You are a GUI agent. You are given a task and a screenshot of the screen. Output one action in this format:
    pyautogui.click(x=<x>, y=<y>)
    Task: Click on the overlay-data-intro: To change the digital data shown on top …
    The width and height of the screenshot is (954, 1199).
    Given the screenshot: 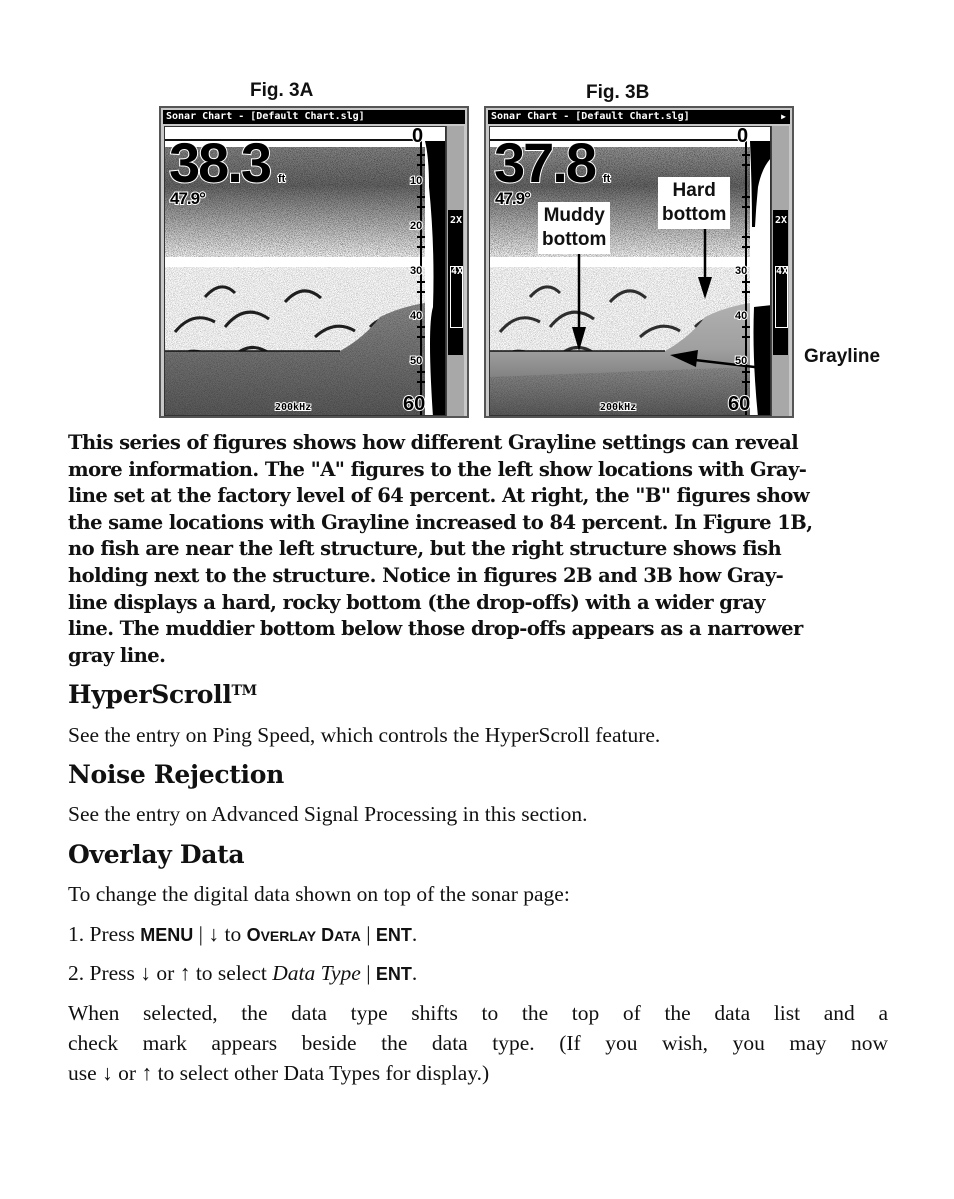 What is the action you would take?
    pyautogui.click(x=319, y=894)
    